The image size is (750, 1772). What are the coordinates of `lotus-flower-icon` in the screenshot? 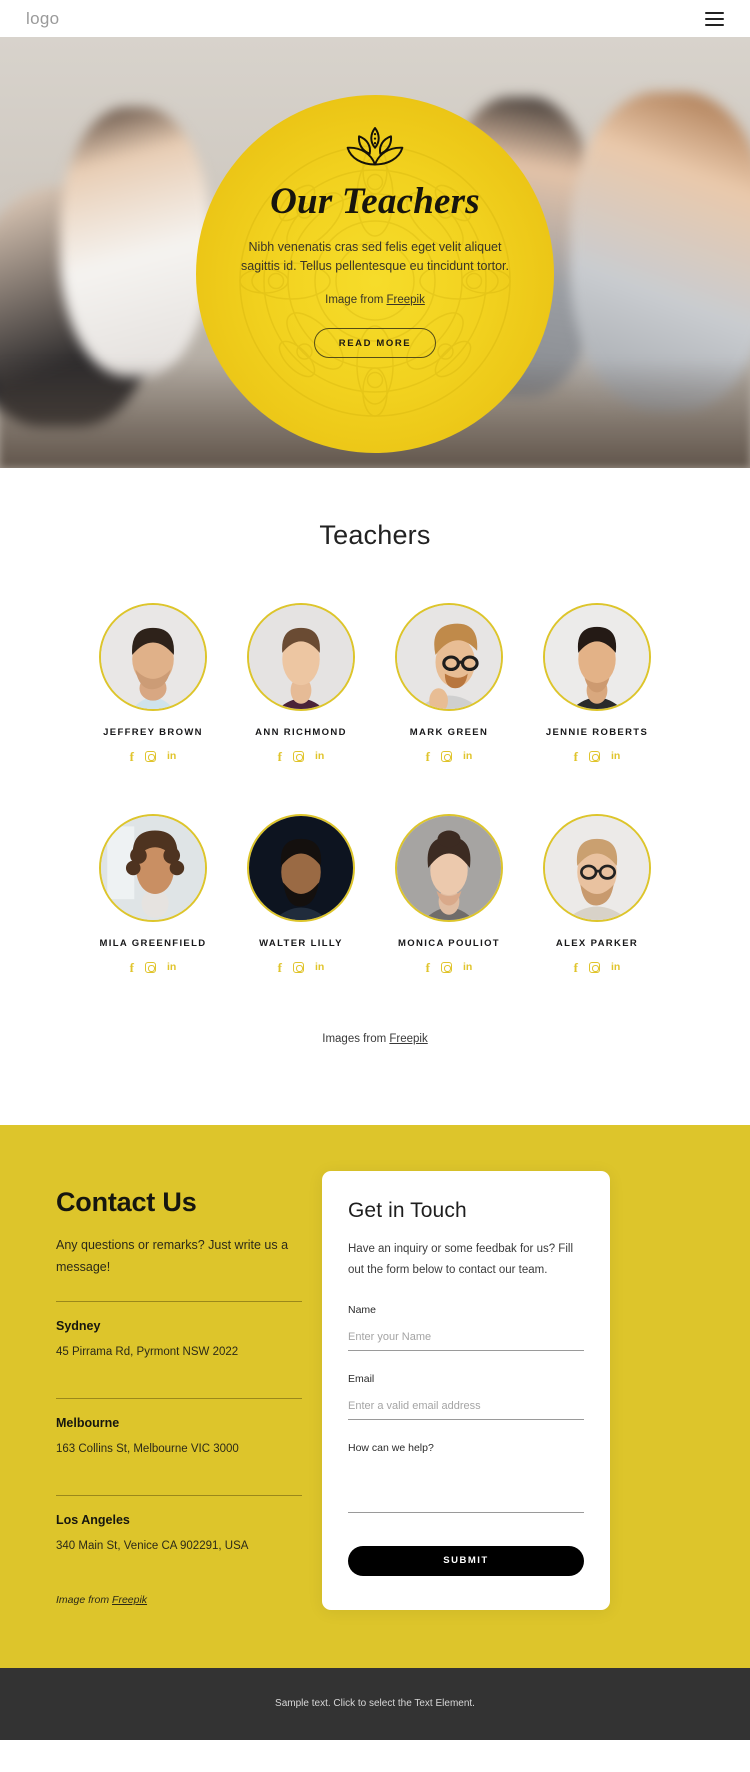 It's located at (375, 146).